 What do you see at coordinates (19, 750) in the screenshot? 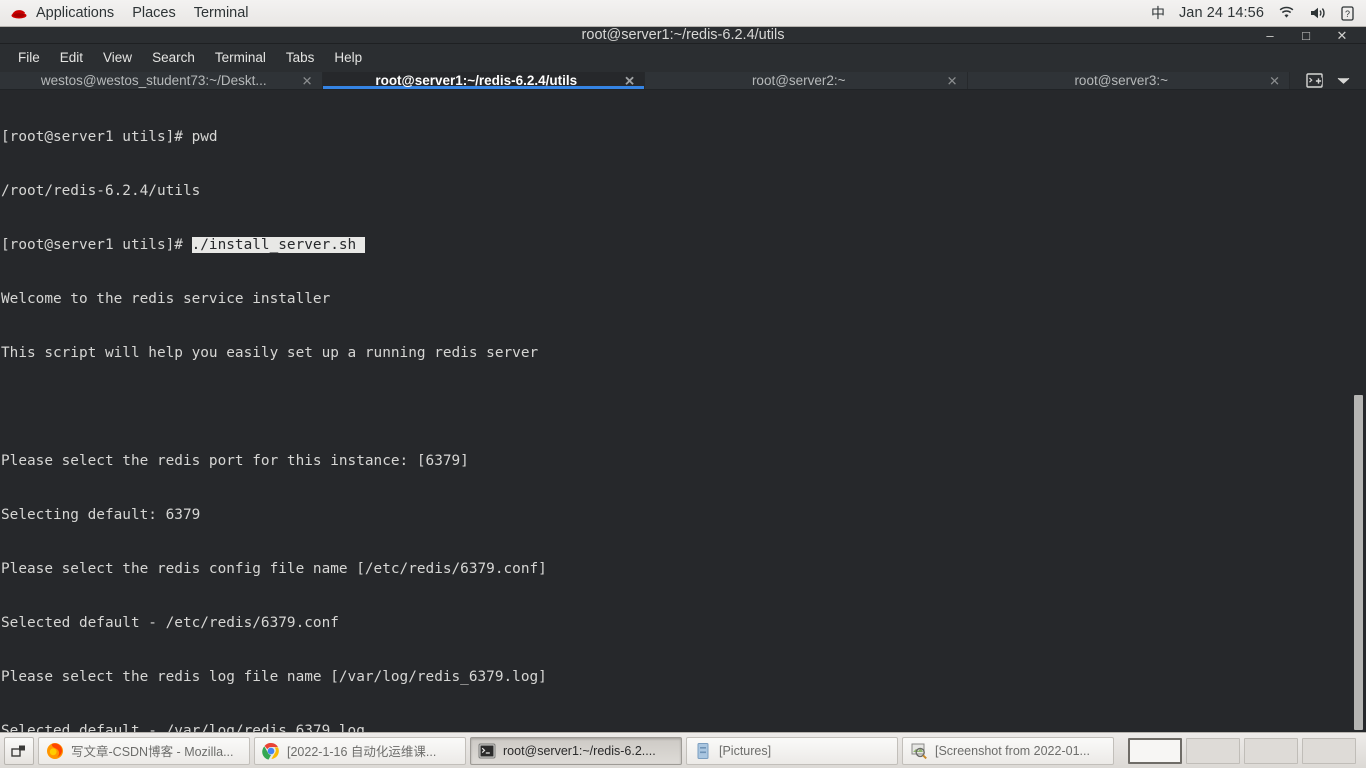
I see `show-desktop-icon` at bounding box center [19, 750].